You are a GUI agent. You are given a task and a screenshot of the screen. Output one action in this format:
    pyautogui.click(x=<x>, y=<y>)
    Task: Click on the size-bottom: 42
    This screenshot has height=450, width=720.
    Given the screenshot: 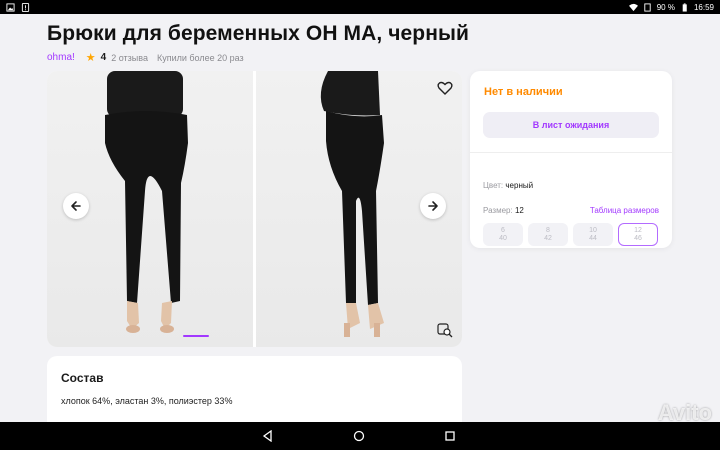 What is the action you would take?
    pyautogui.click(x=548, y=238)
    